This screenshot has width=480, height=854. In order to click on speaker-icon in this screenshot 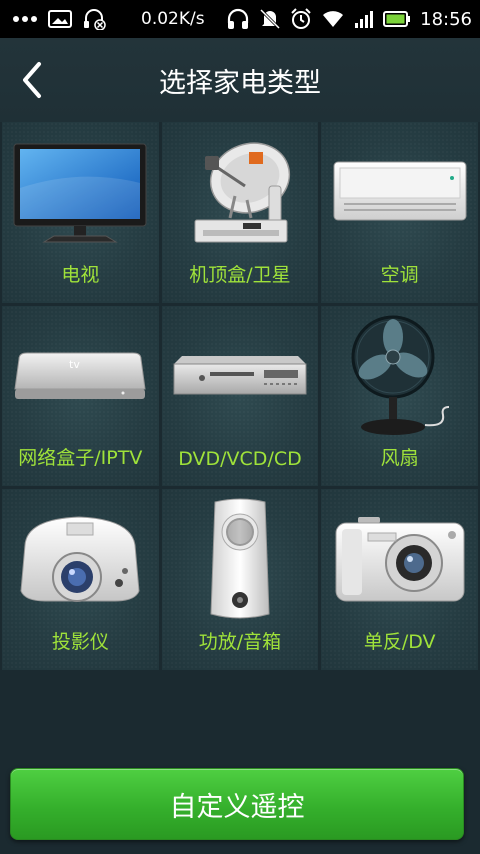, I will do `click(240, 560)`.